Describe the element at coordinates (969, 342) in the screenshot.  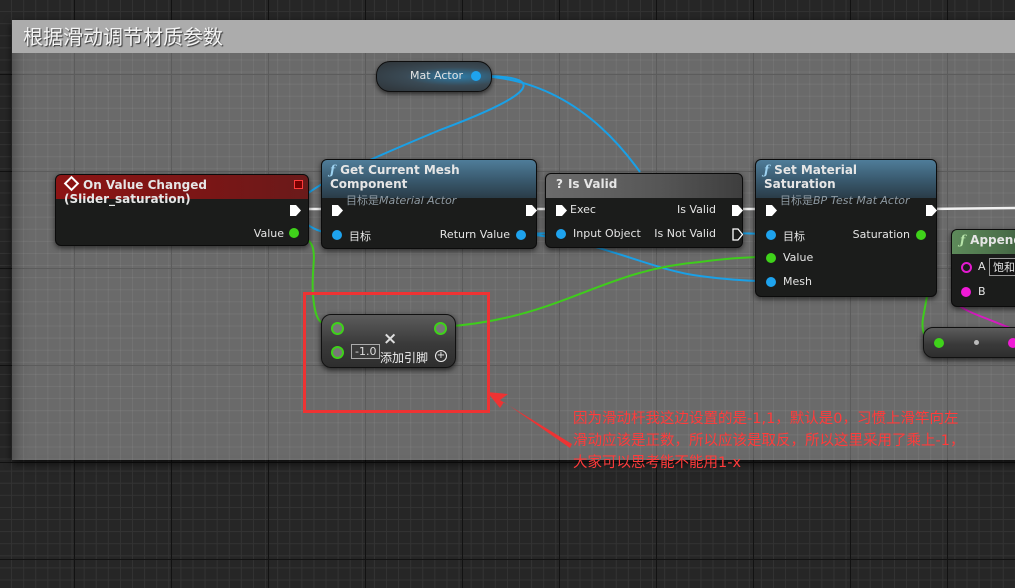
I see `conversion-node` at that location.